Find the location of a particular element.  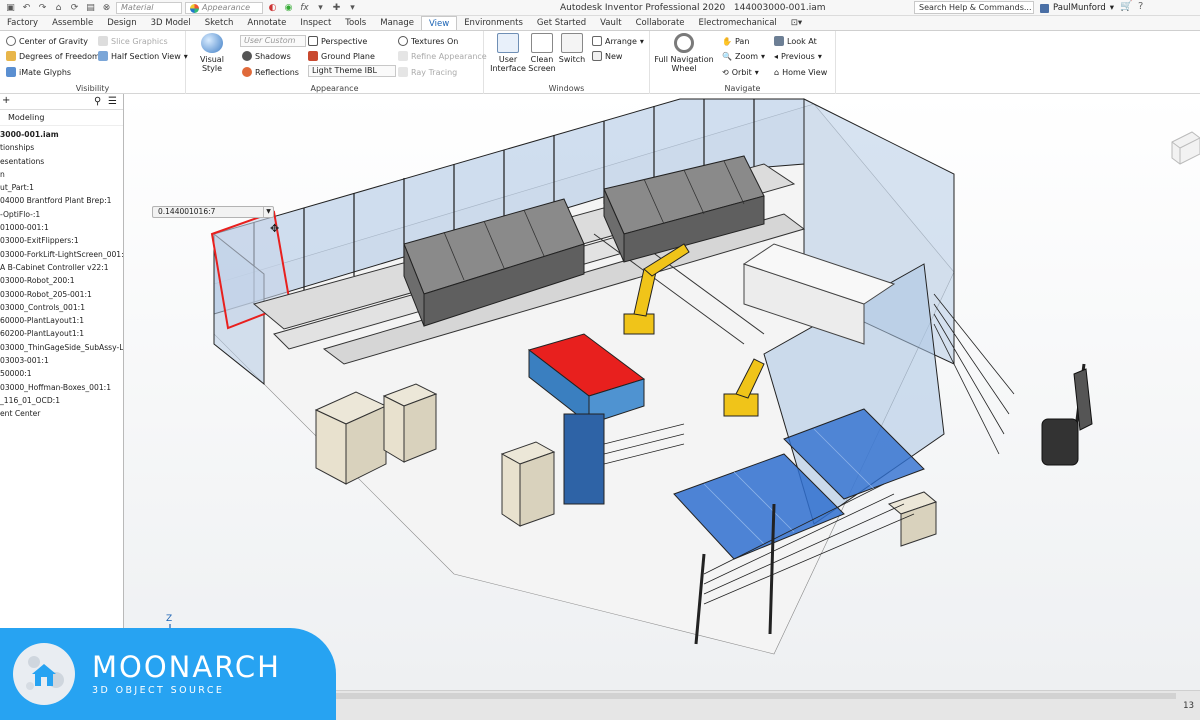

clean-screen-button: Clean Screen is located at coordinates (542, 53).